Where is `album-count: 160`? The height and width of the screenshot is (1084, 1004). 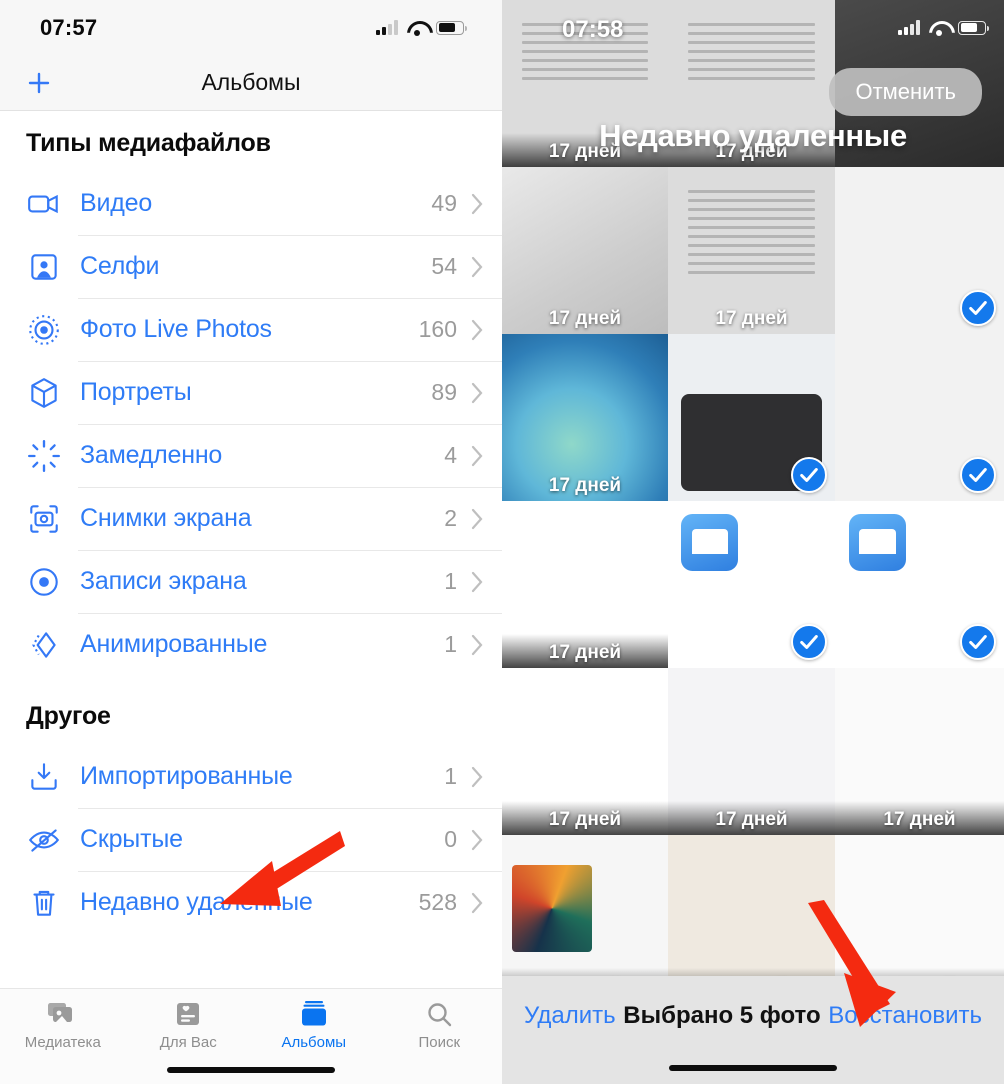
album-count: 160 is located at coordinates (437, 329).